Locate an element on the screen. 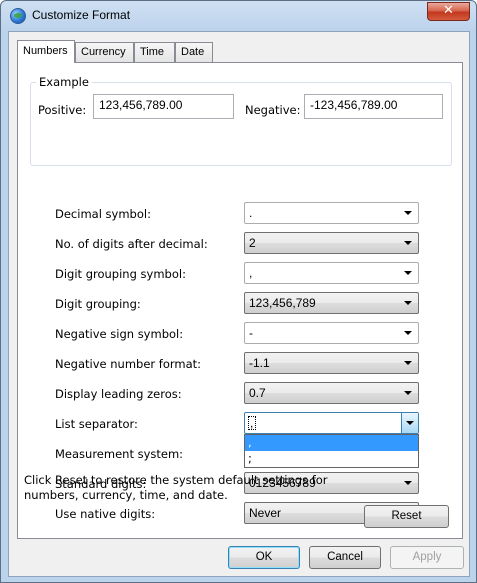  digit-grouping-symbol-value: , is located at coordinates (251, 273).